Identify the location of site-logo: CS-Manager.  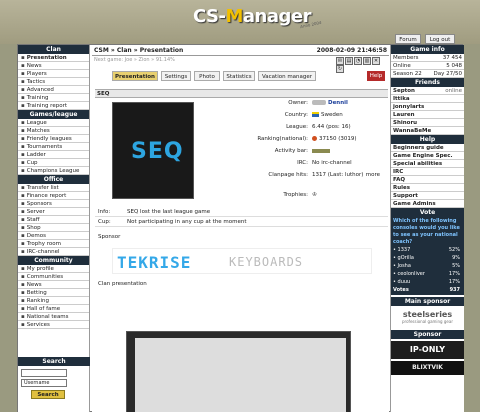
(252, 16).